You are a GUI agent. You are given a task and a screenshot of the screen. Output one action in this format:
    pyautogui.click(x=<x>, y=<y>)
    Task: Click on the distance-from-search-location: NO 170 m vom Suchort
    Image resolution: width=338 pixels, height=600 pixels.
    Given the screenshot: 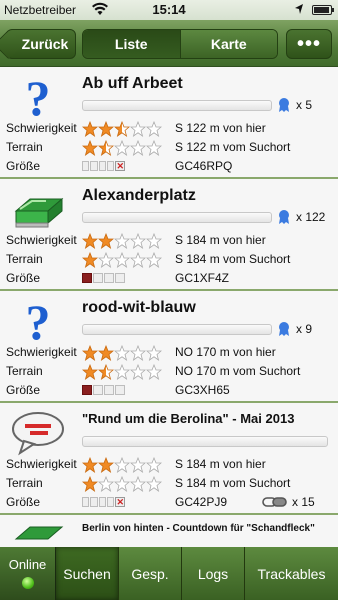 What is the action you would take?
    pyautogui.click(x=238, y=371)
    